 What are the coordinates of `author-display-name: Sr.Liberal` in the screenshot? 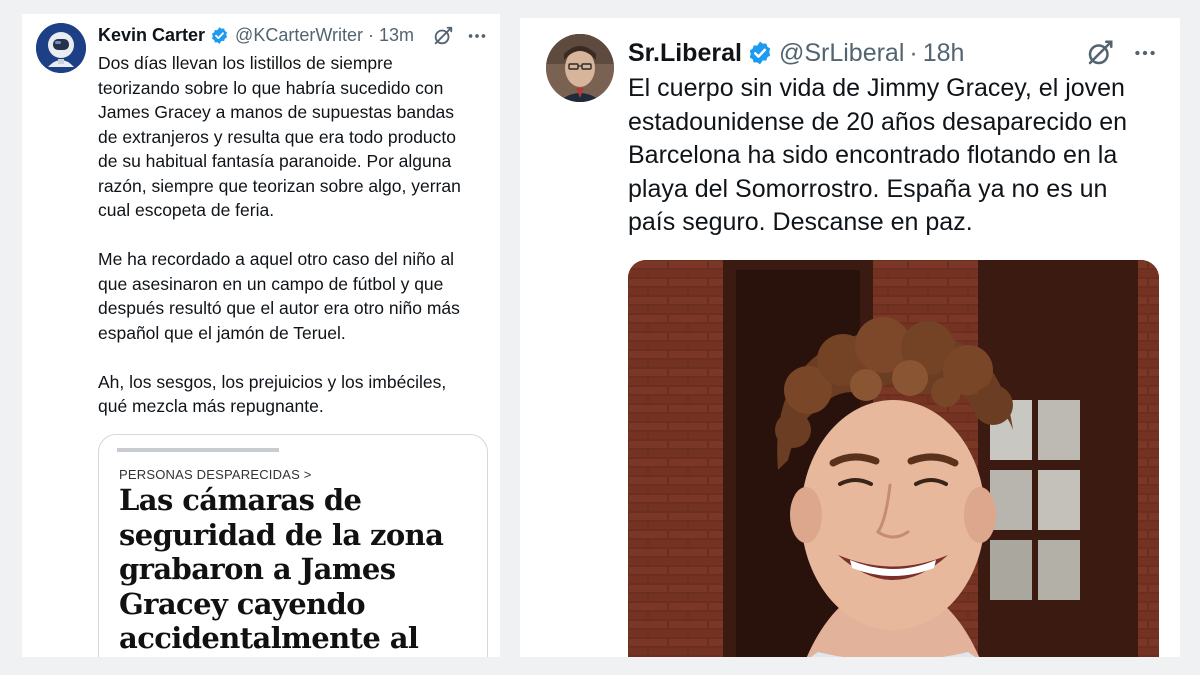 It's located at (685, 53).